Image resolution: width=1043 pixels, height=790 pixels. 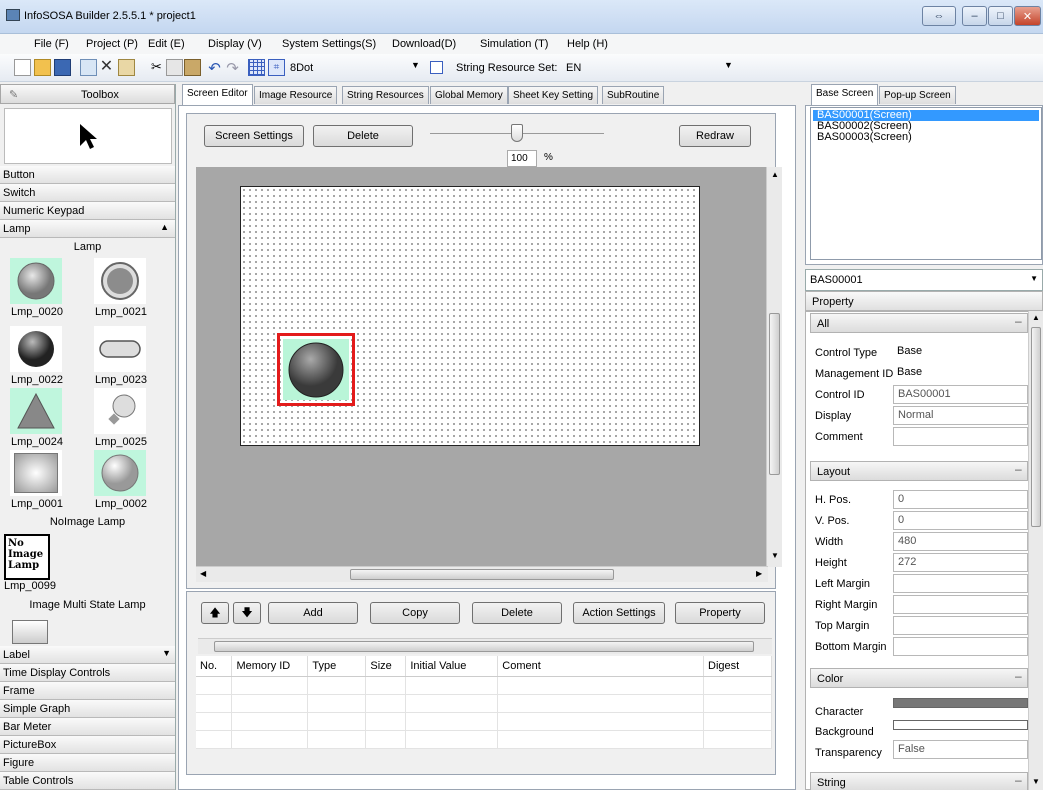 What do you see at coordinates (469, 95) in the screenshot?
I see `tab-global-memory: Global Memory` at bounding box center [469, 95].